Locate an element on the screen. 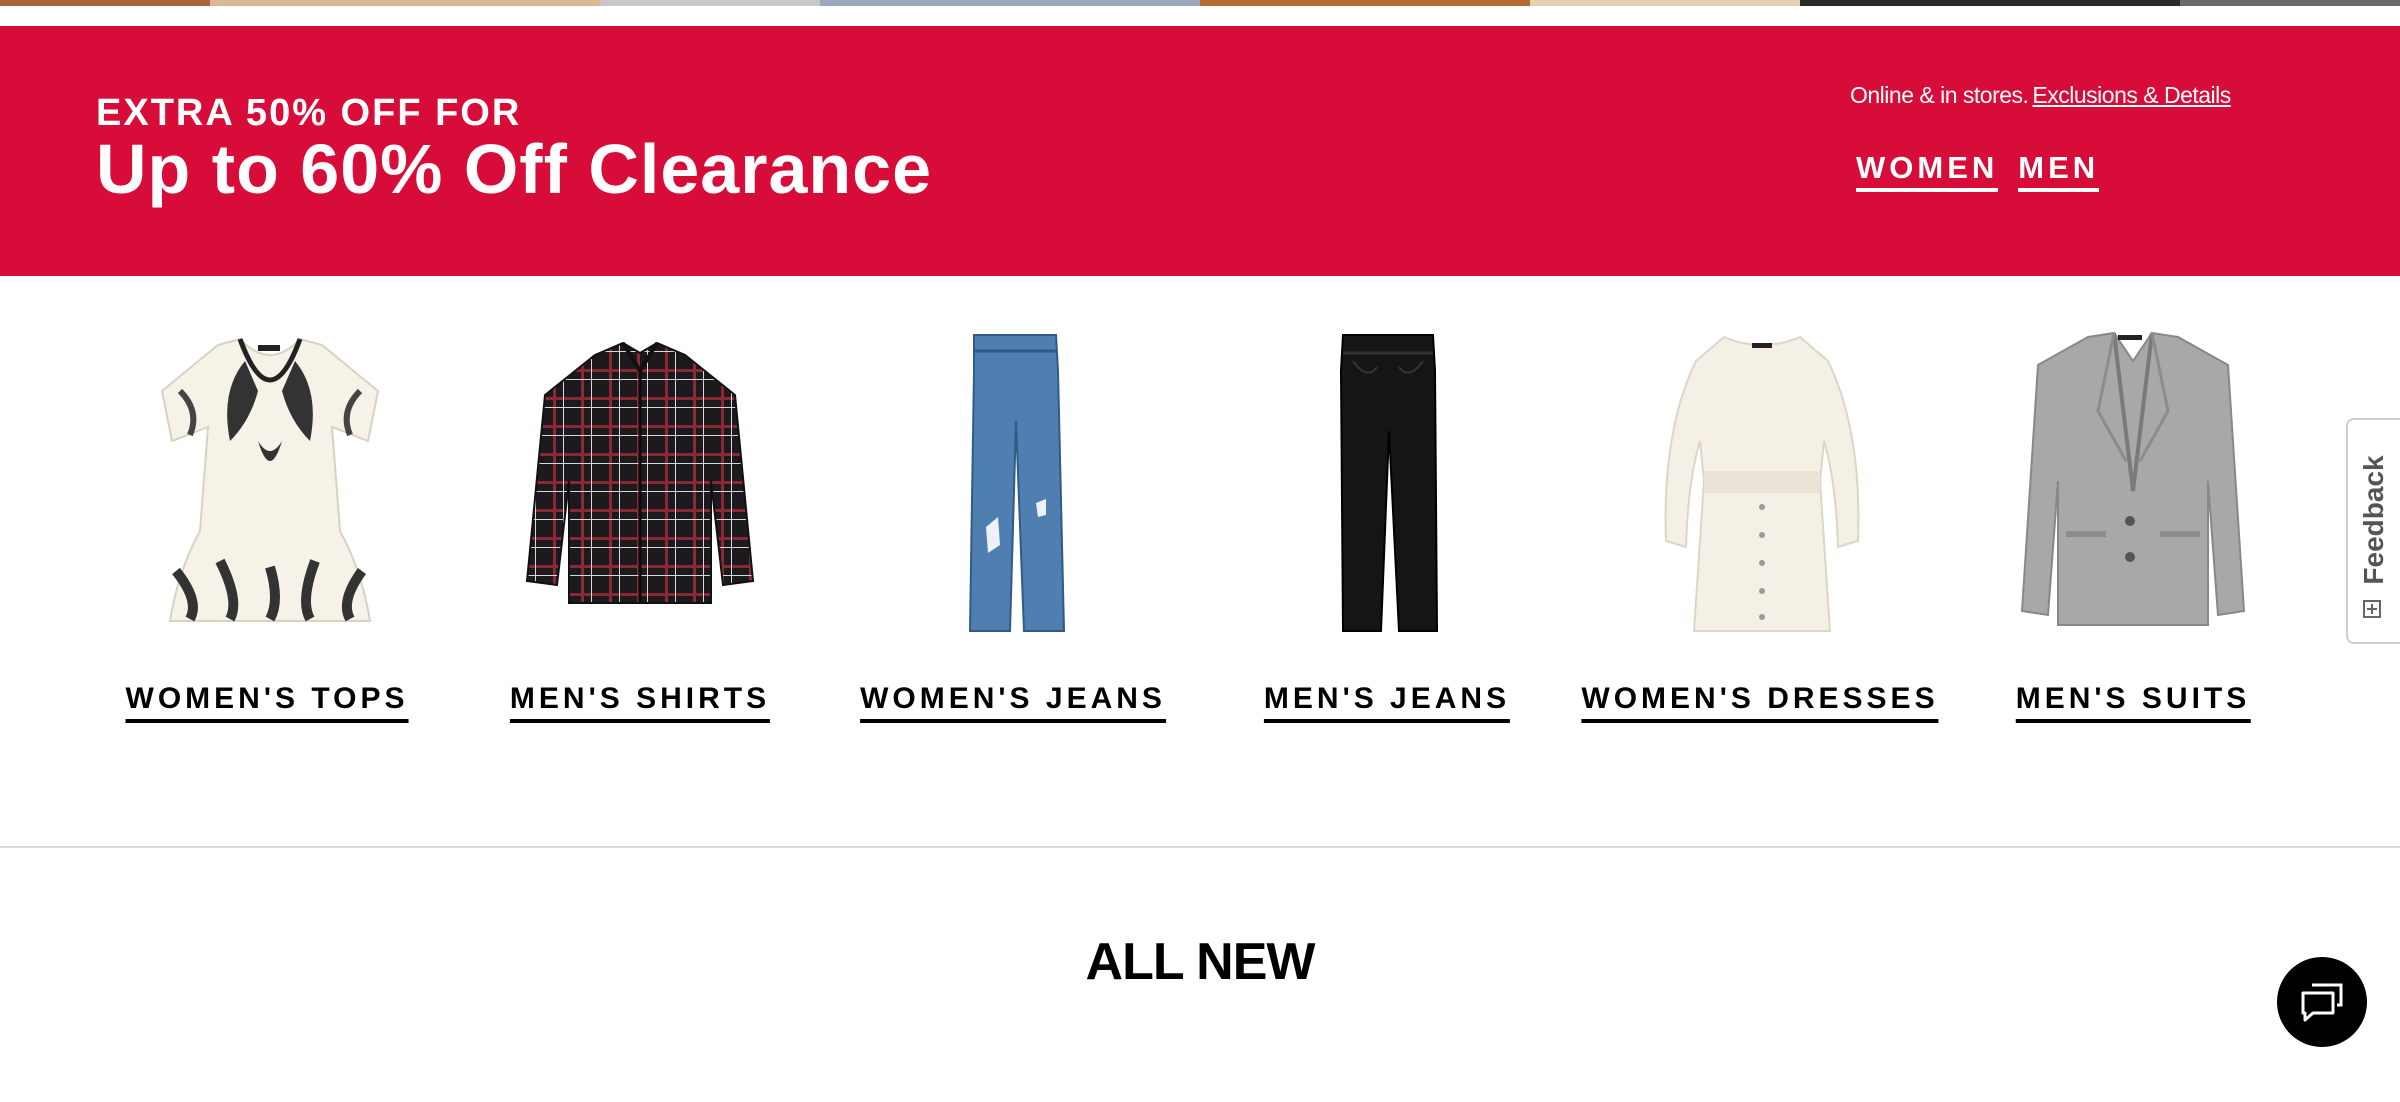  category-link-womens-tops: WOMEN'S TOPS is located at coordinates (267, 702).